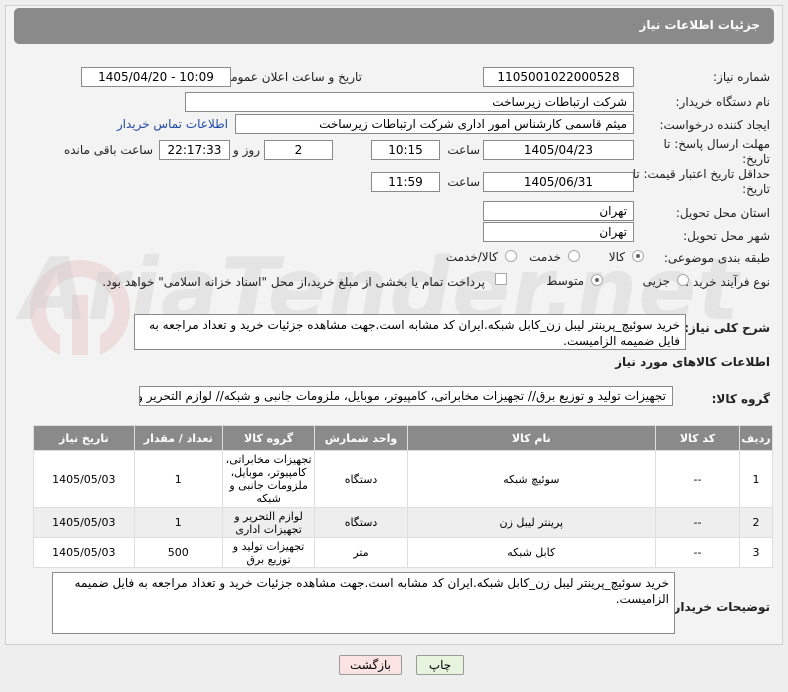 The width and height of the screenshot is (788, 692). Describe the element at coordinates (714, 125) in the screenshot. I see `requester-label: ایجاد کننده درخواست:` at that location.